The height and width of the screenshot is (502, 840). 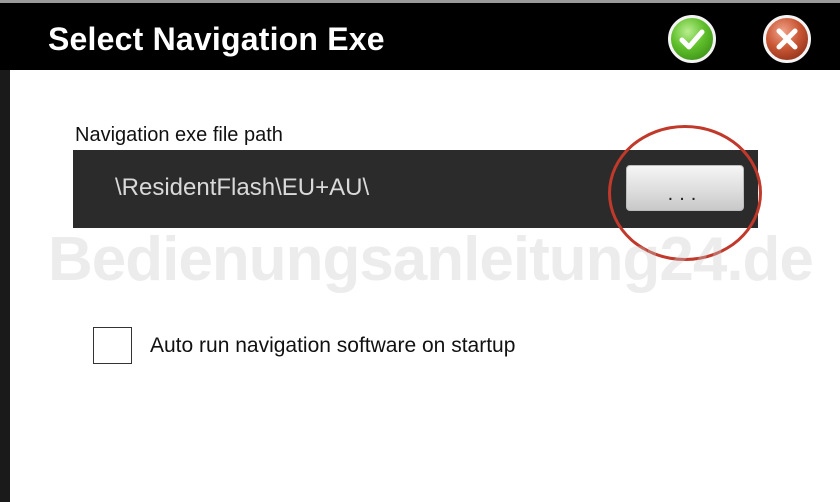 What do you see at coordinates (179, 135) in the screenshot?
I see `exe-path-label: Navigation exe file path` at bounding box center [179, 135].